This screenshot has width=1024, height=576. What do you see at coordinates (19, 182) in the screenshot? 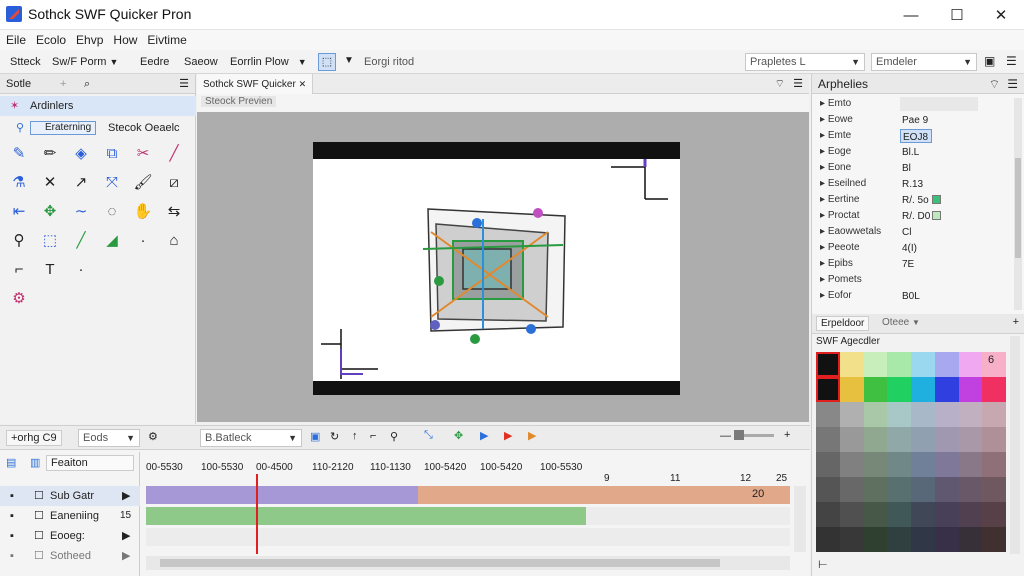
I see `dropper-icon: ⚗` at bounding box center [19, 182].